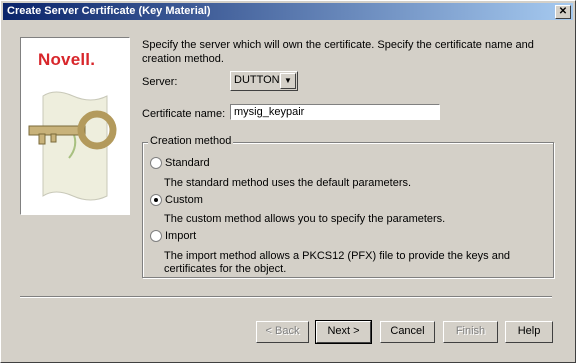 The image size is (576, 363). Describe the element at coordinates (187, 163) in the screenshot. I see `standard-label: Standard` at that location.